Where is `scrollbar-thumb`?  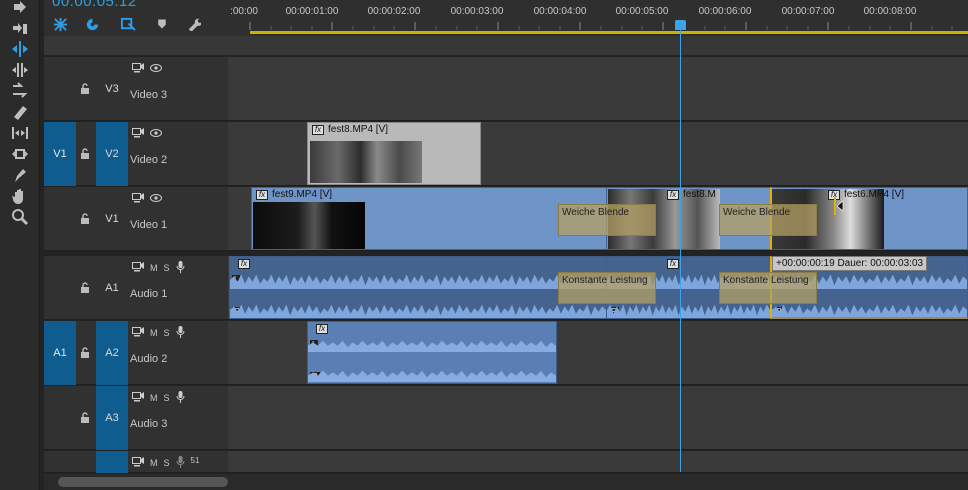
scrollbar-thumb is located at coordinates (143, 482).